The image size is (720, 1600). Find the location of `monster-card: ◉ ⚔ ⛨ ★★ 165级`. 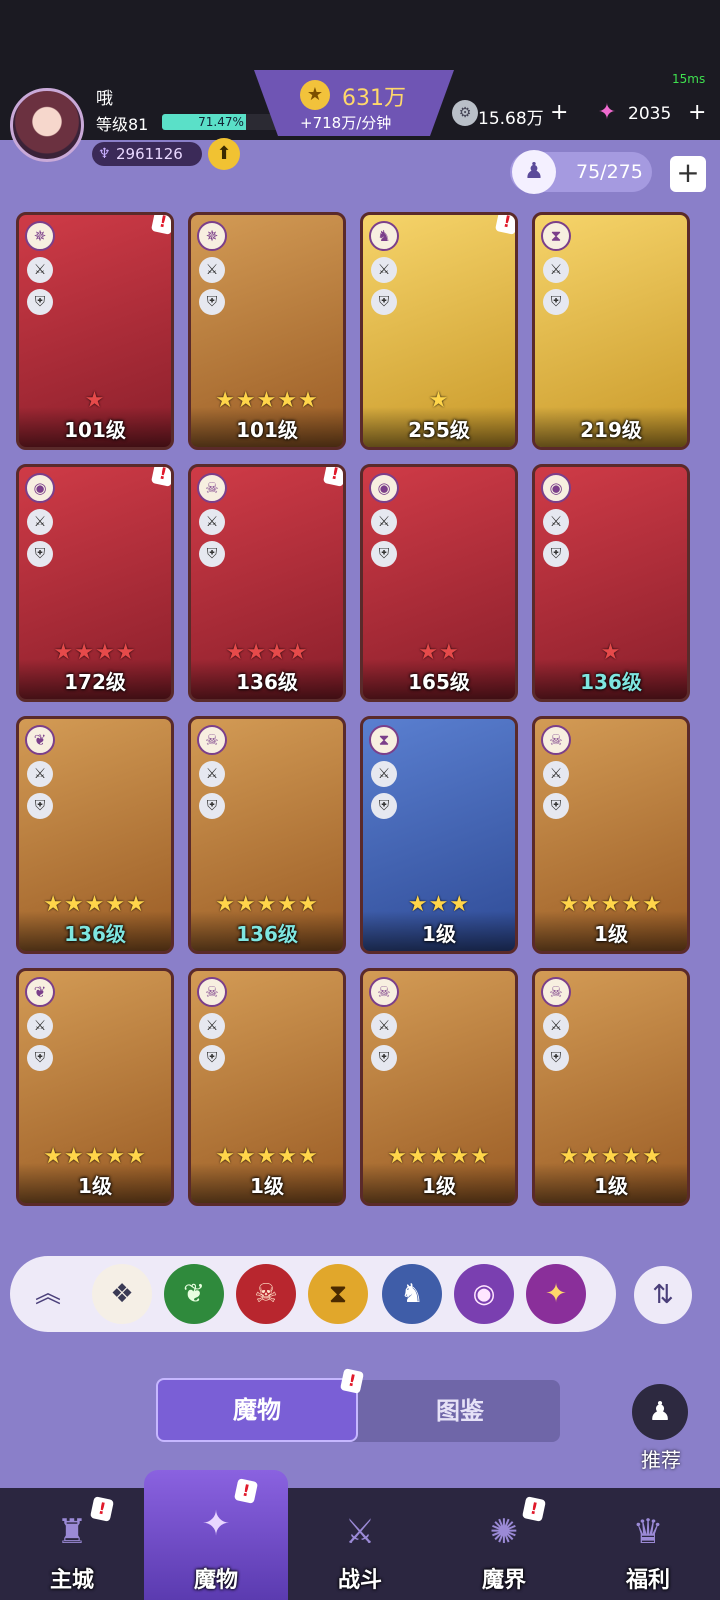

monster-card: ◉ ⚔ ⛨ ★★ 165级 is located at coordinates (439, 583).